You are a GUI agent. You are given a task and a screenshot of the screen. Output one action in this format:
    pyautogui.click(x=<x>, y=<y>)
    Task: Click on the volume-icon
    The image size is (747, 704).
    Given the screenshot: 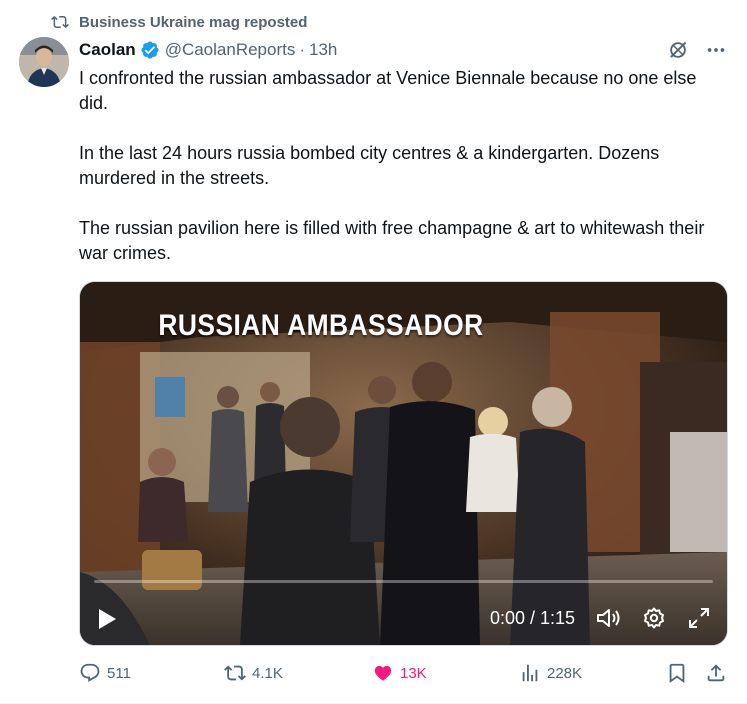 What is the action you would take?
    pyautogui.click(x=609, y=618)
    